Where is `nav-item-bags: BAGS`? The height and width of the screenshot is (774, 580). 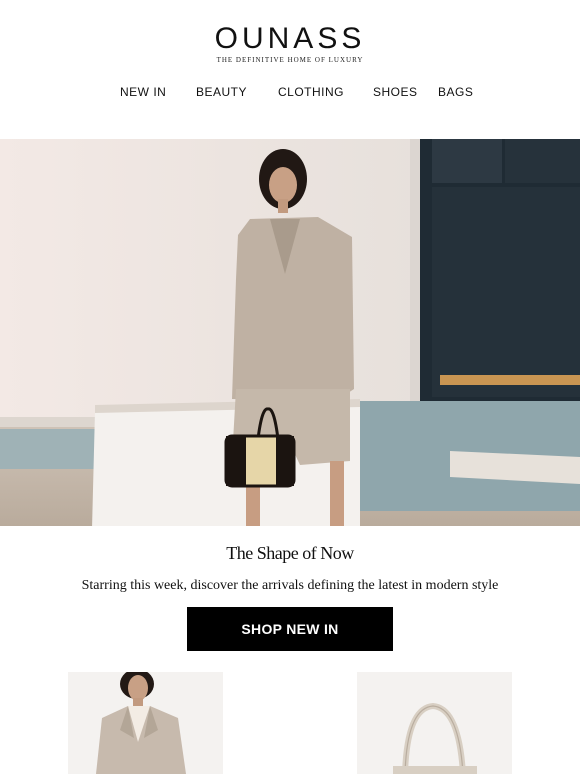 nav-item-bags: BAGS is located at coordinates (455, 92).